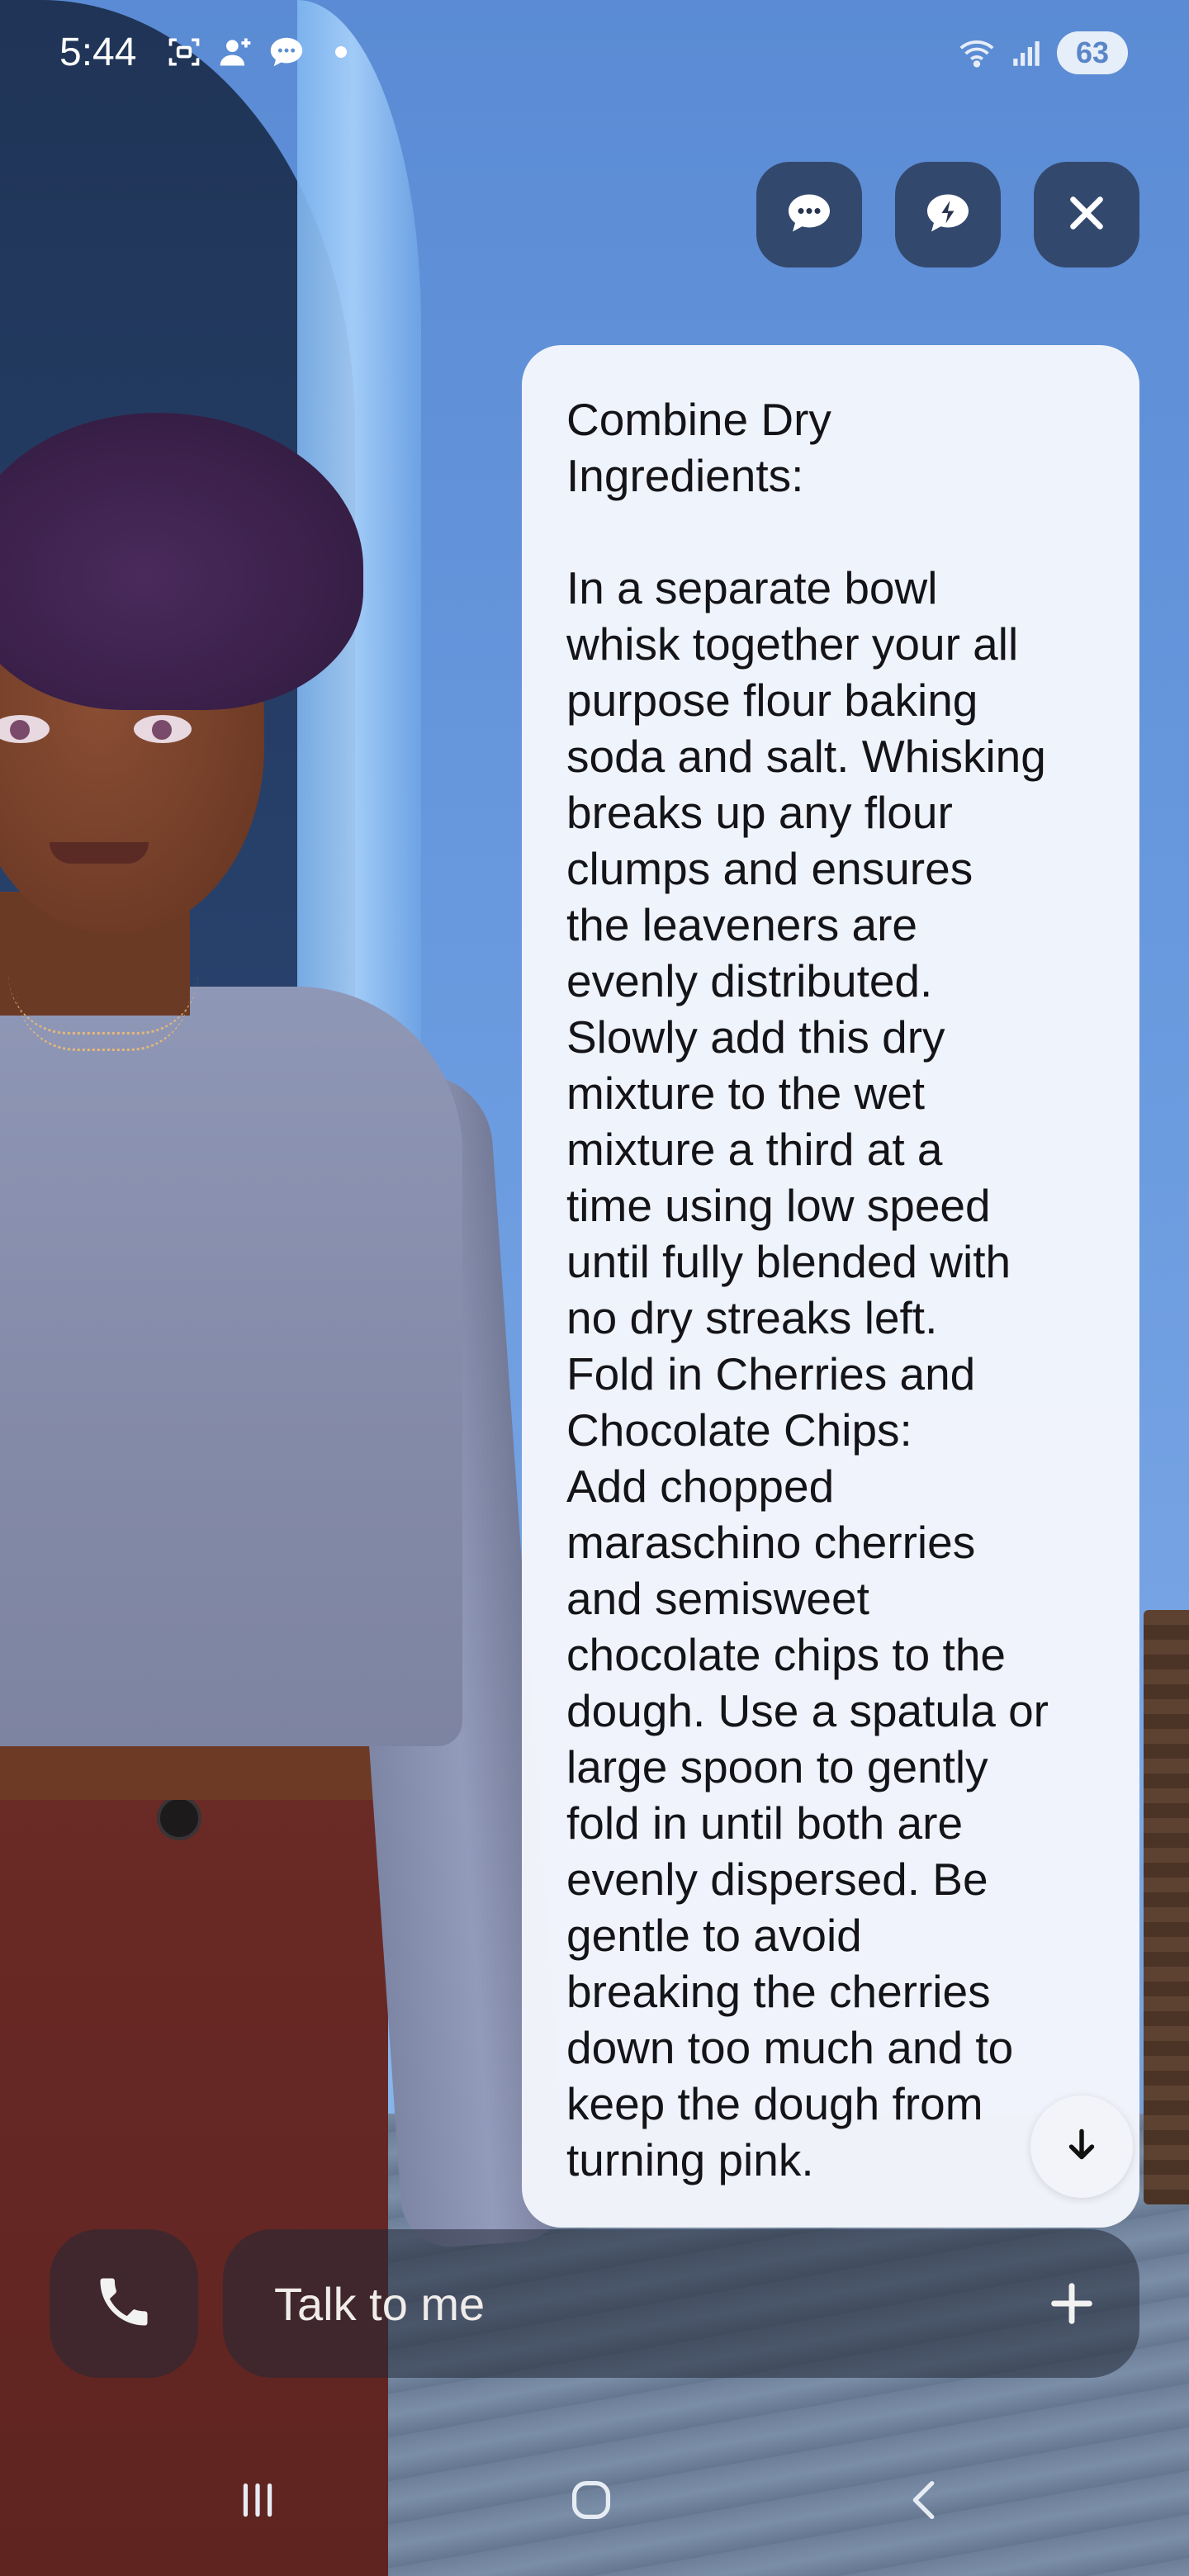 Image resolution: width=1189 pixels, height=2576 pixels. I want to click on chat-bubble-icon, so click(287, 52).